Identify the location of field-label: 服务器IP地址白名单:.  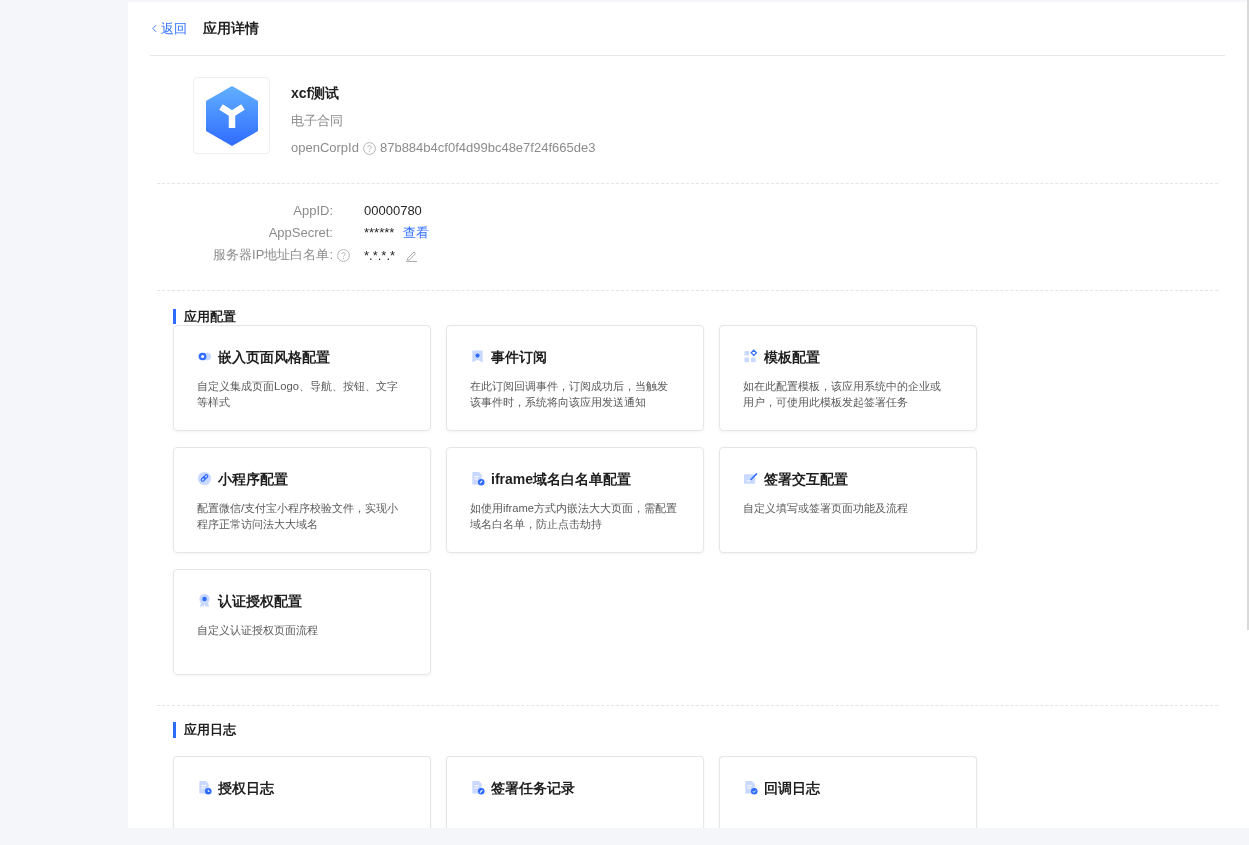
(273, 255).